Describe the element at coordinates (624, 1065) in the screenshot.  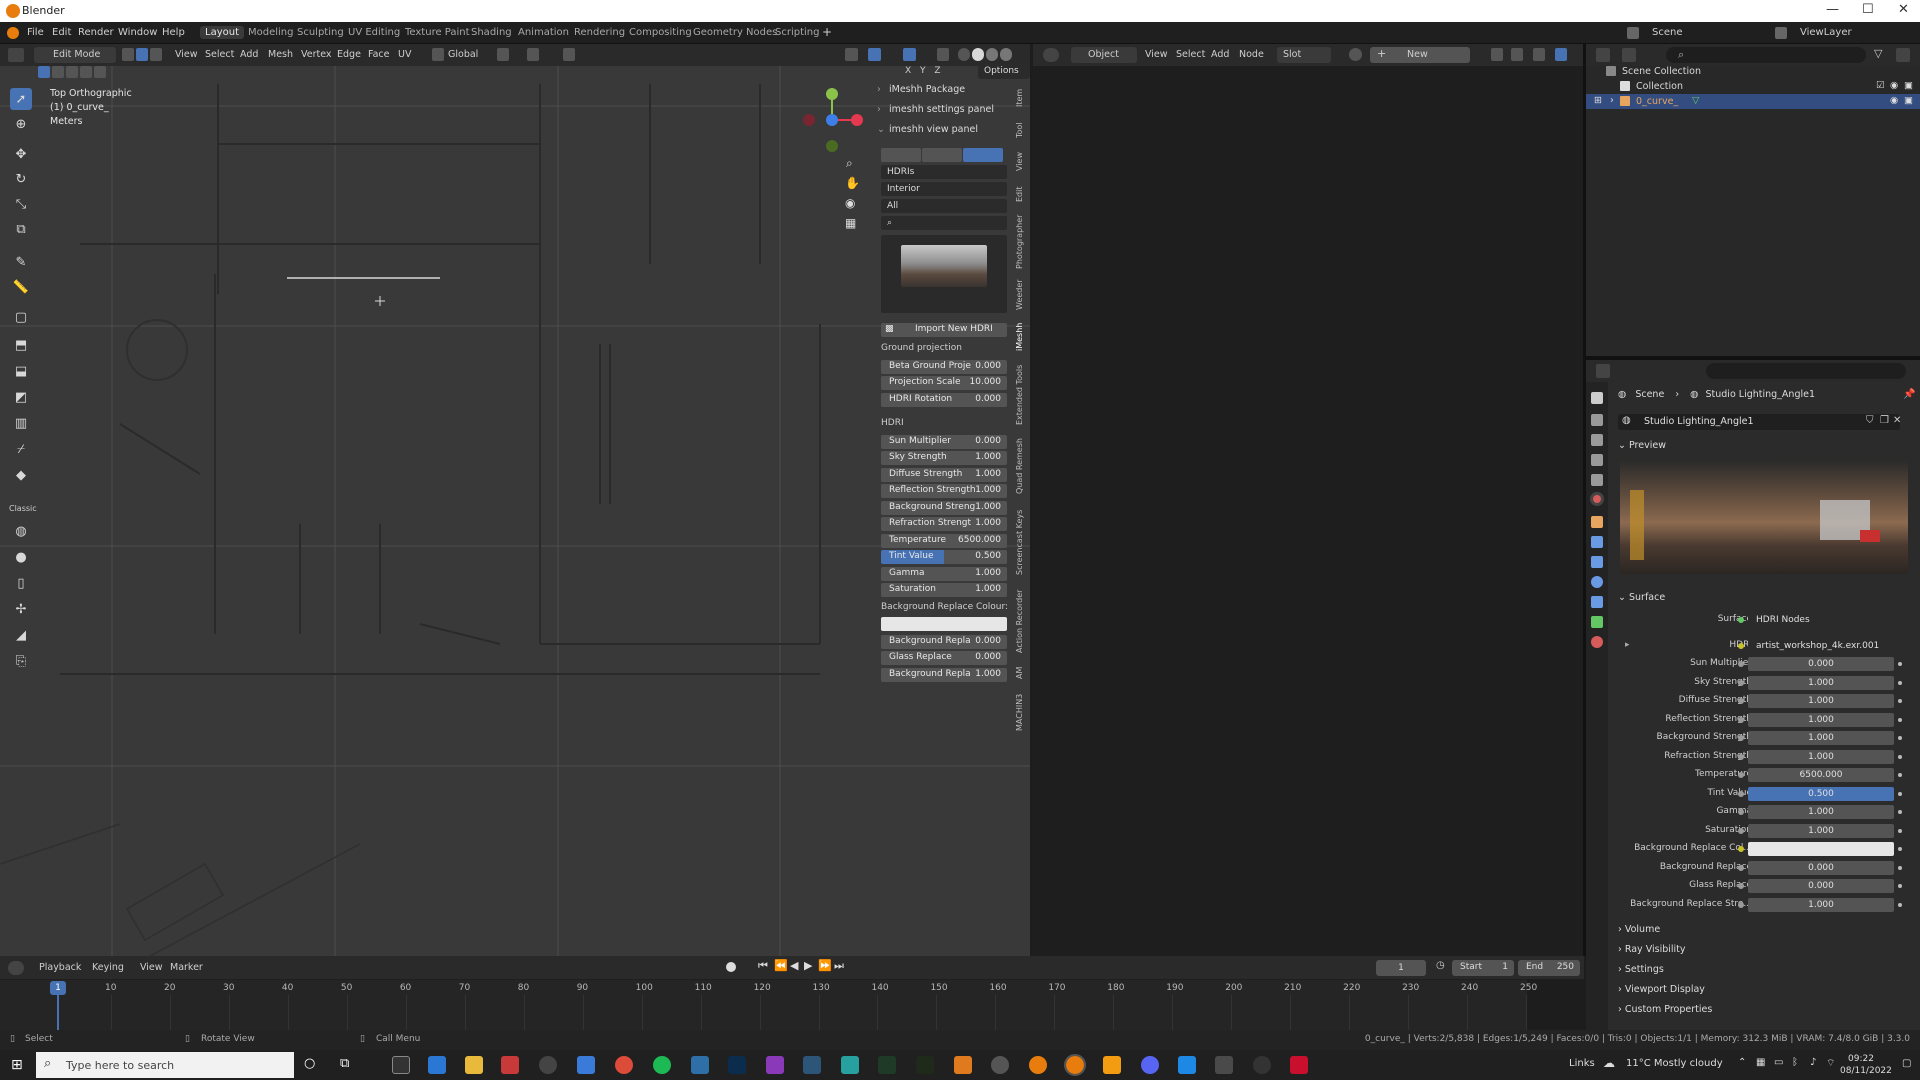
I see `chrome-icon` at that location.